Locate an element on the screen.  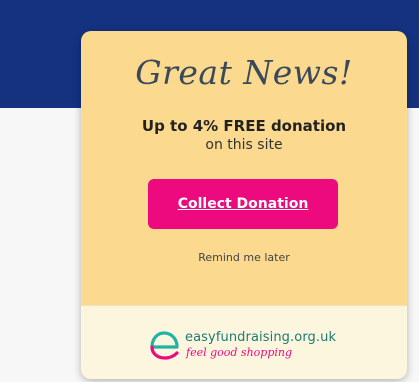
brand-tagline: feel good shopping is located at coordinates (239, 352).